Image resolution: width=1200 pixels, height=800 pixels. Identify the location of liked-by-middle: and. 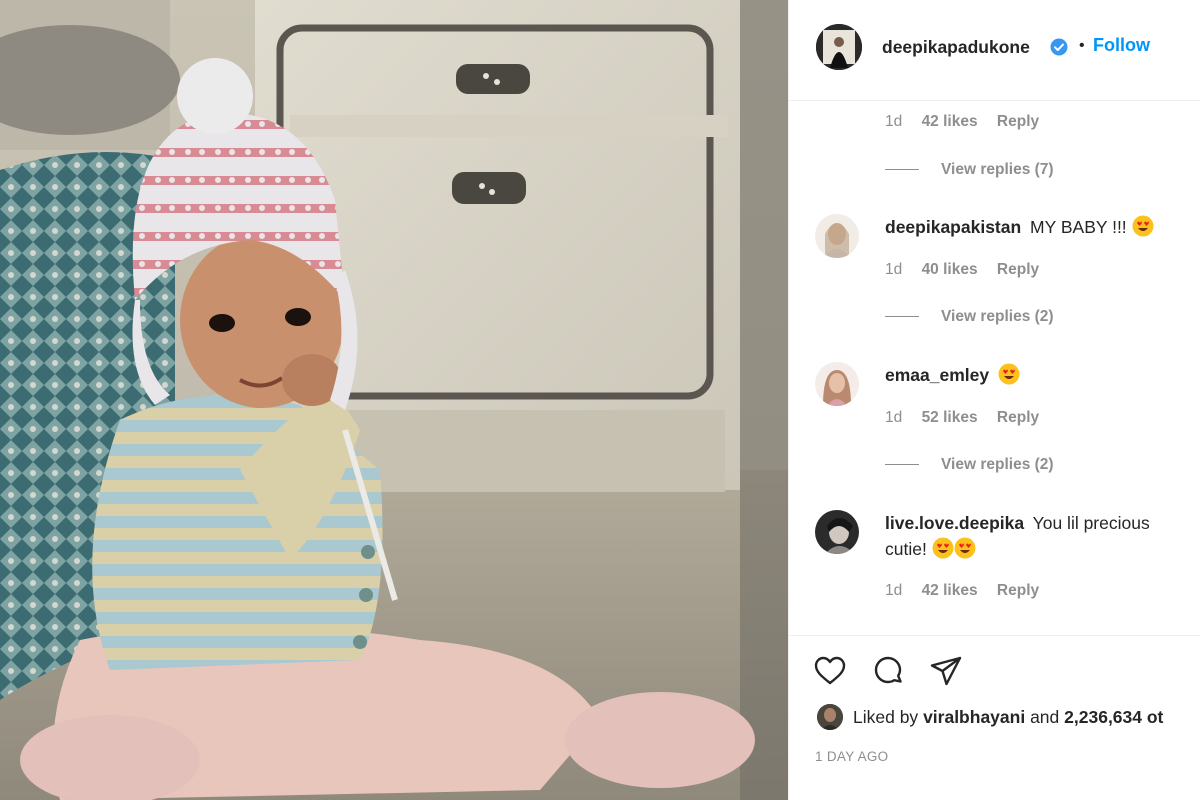
(1045, 717).